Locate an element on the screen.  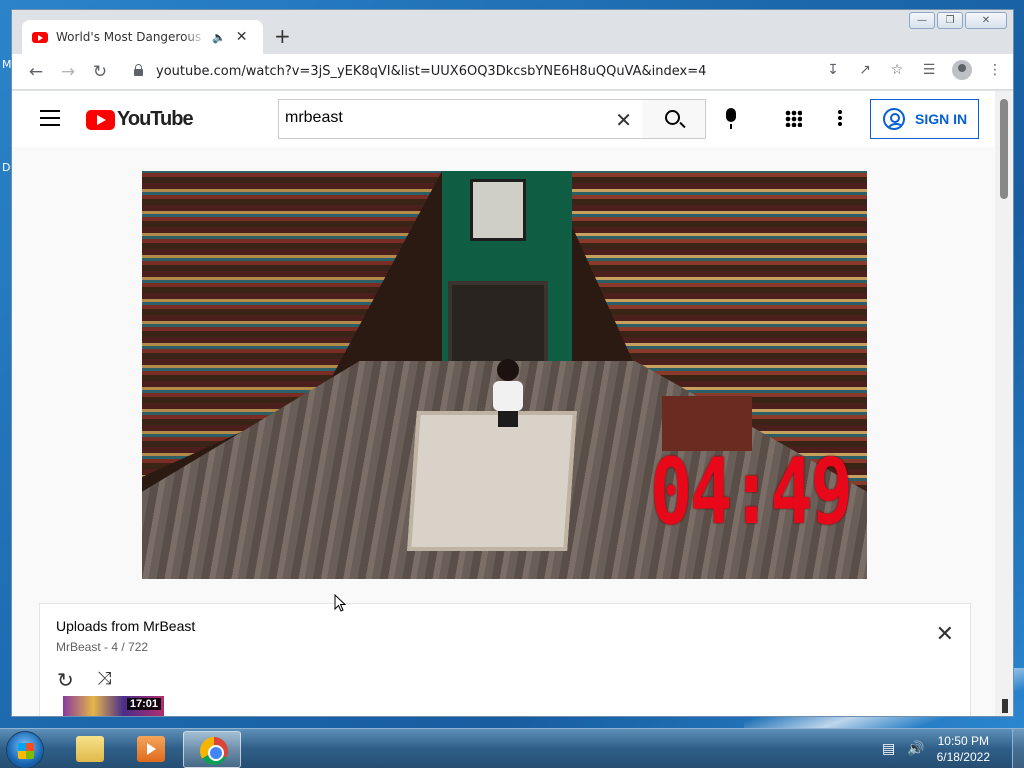
bookmark-star-icon: ☆ is located at coordinates (897, 70).